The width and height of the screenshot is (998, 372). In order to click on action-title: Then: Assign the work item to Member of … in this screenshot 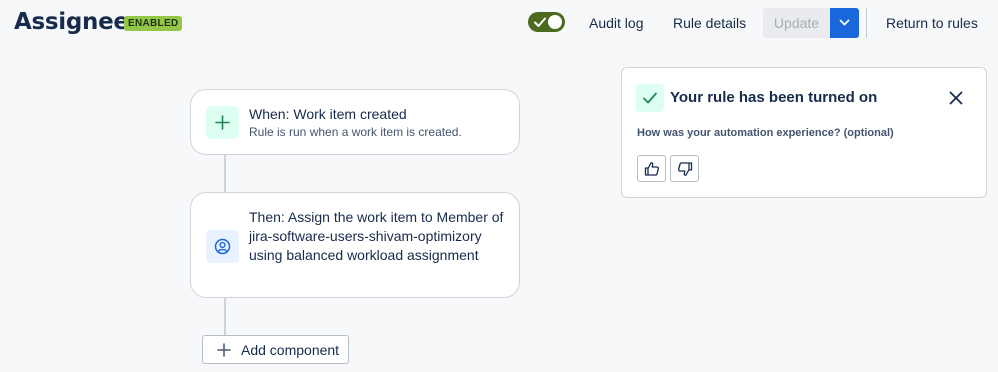, I will do `click(376, 236)`.